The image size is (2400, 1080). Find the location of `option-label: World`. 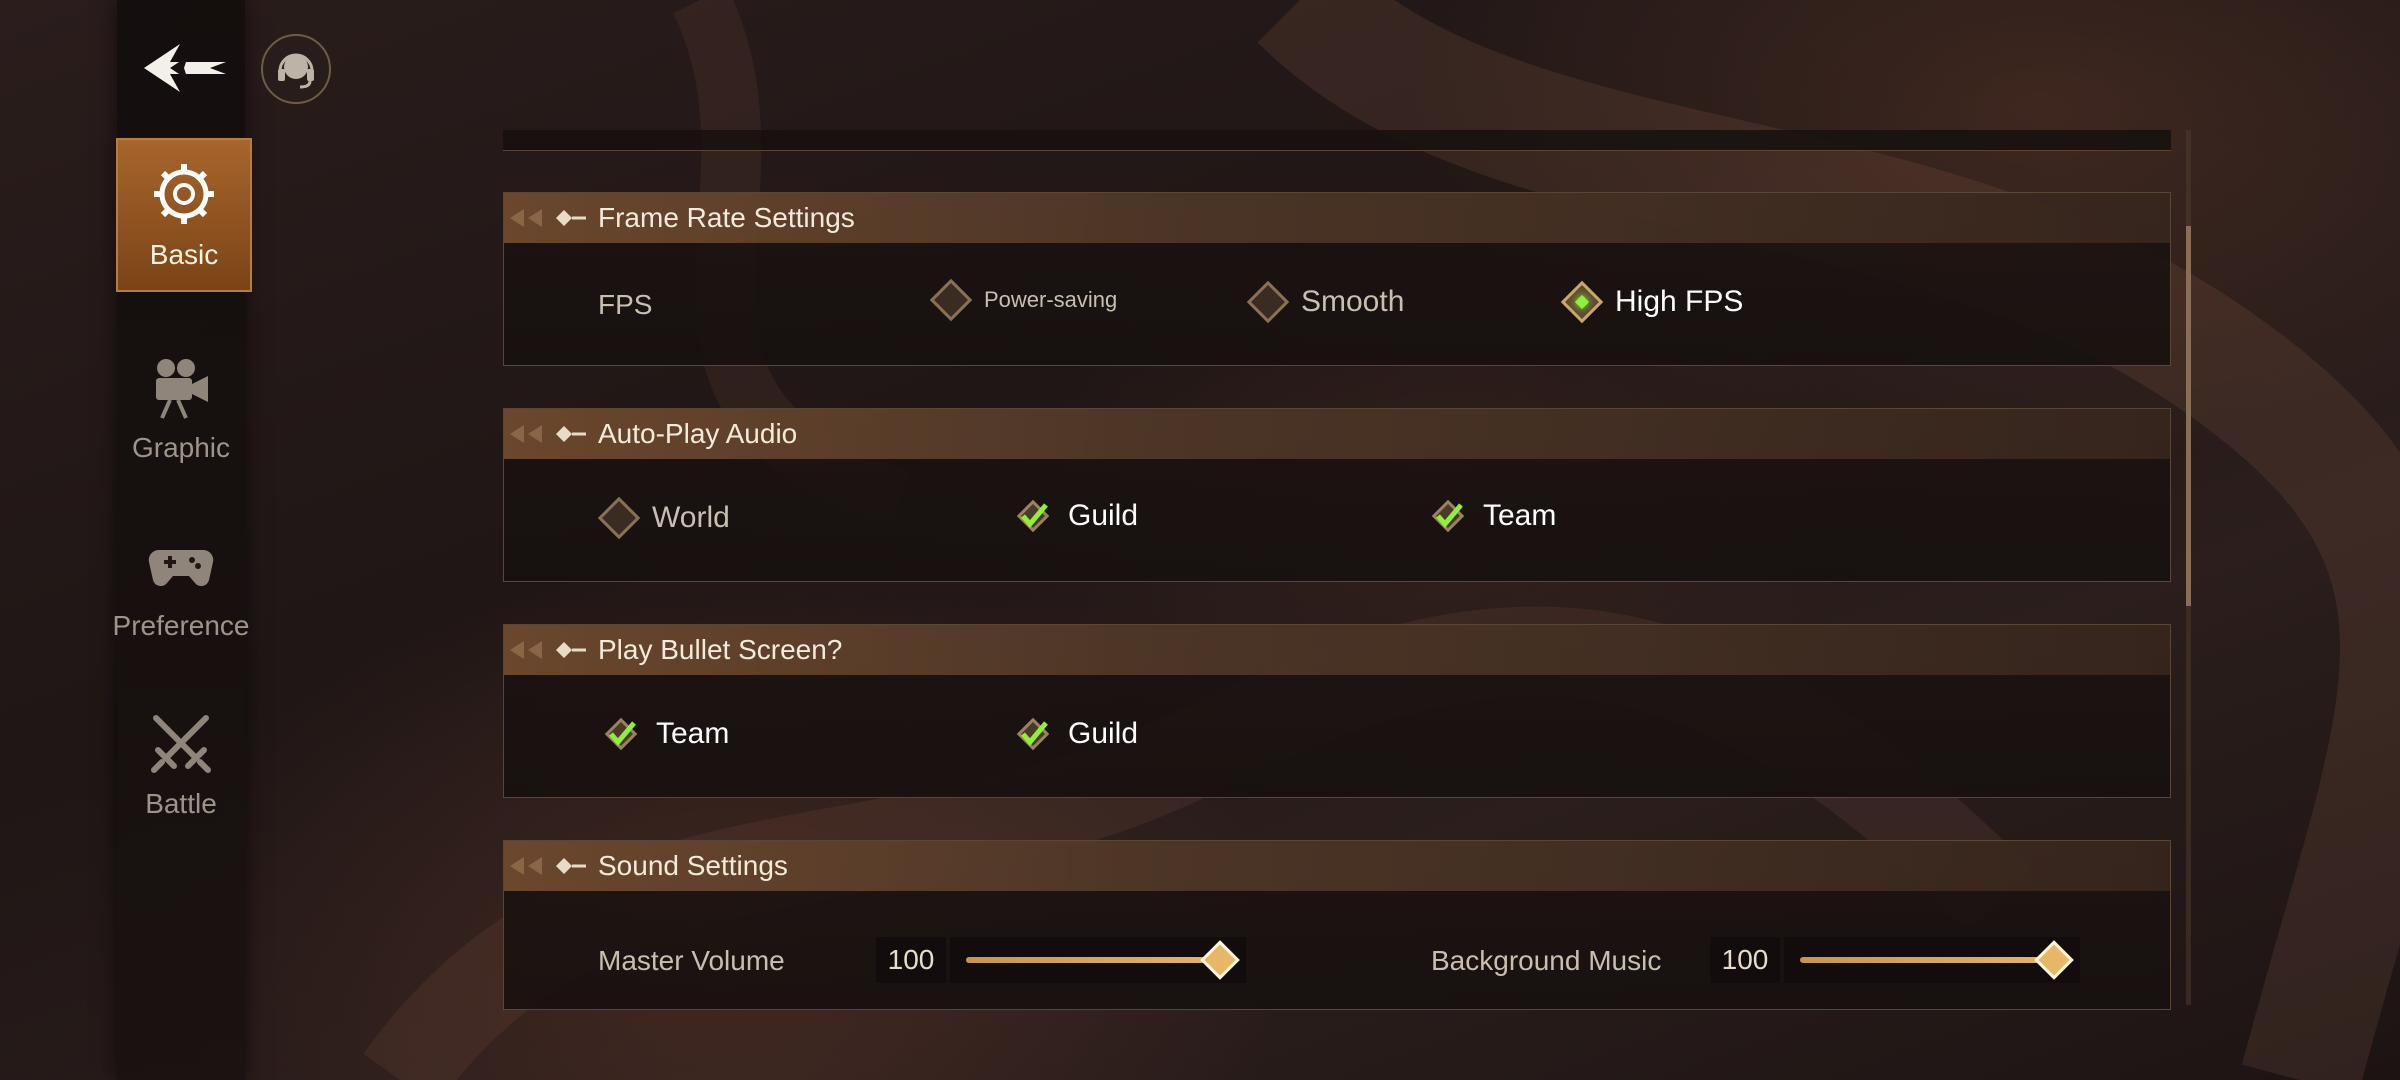

option-label: World is located at coordinates (691, 517).